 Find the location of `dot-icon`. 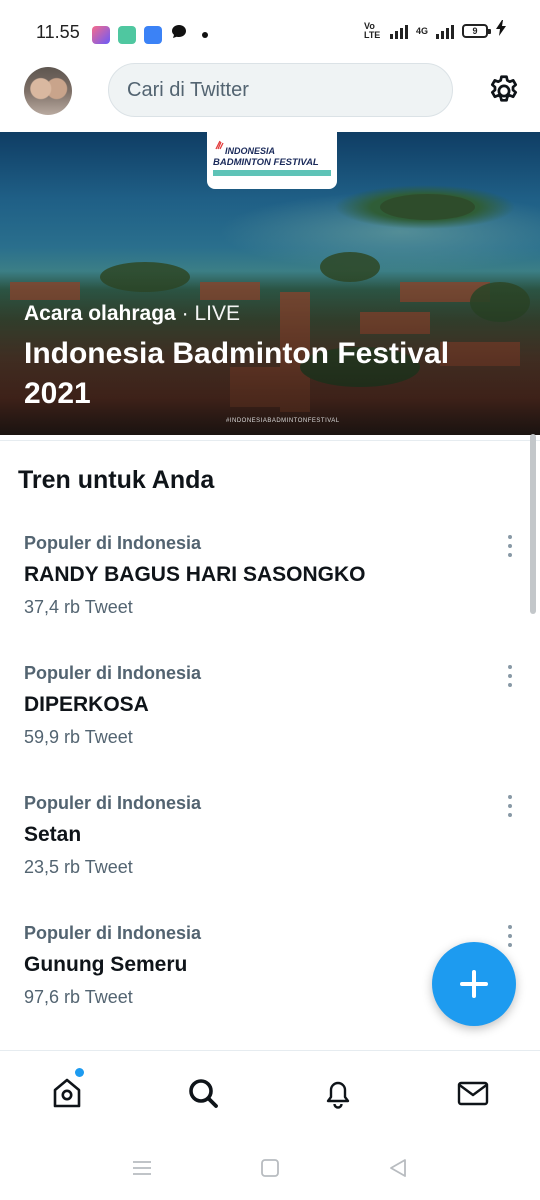

dot-icon is located at coordinates (205, 34).